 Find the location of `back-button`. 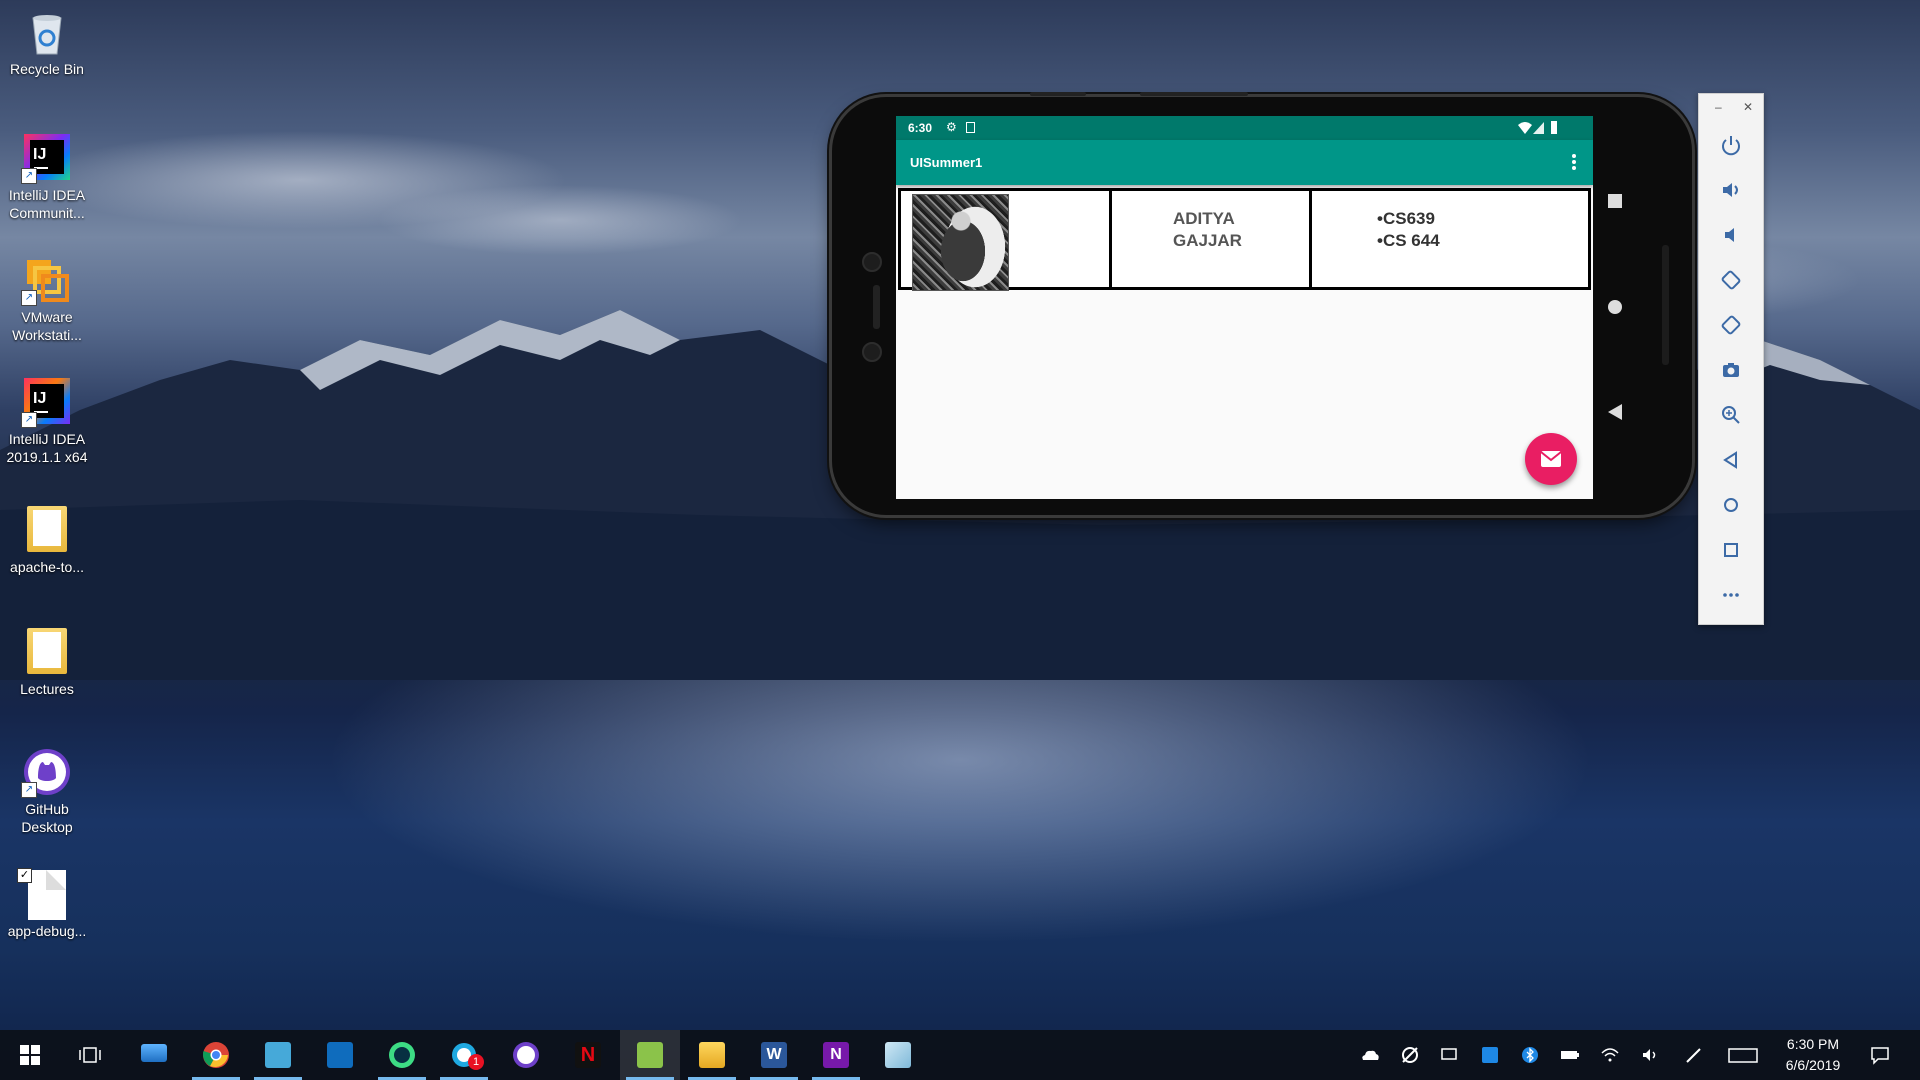

back-button is located at coordinates (1731, 460).